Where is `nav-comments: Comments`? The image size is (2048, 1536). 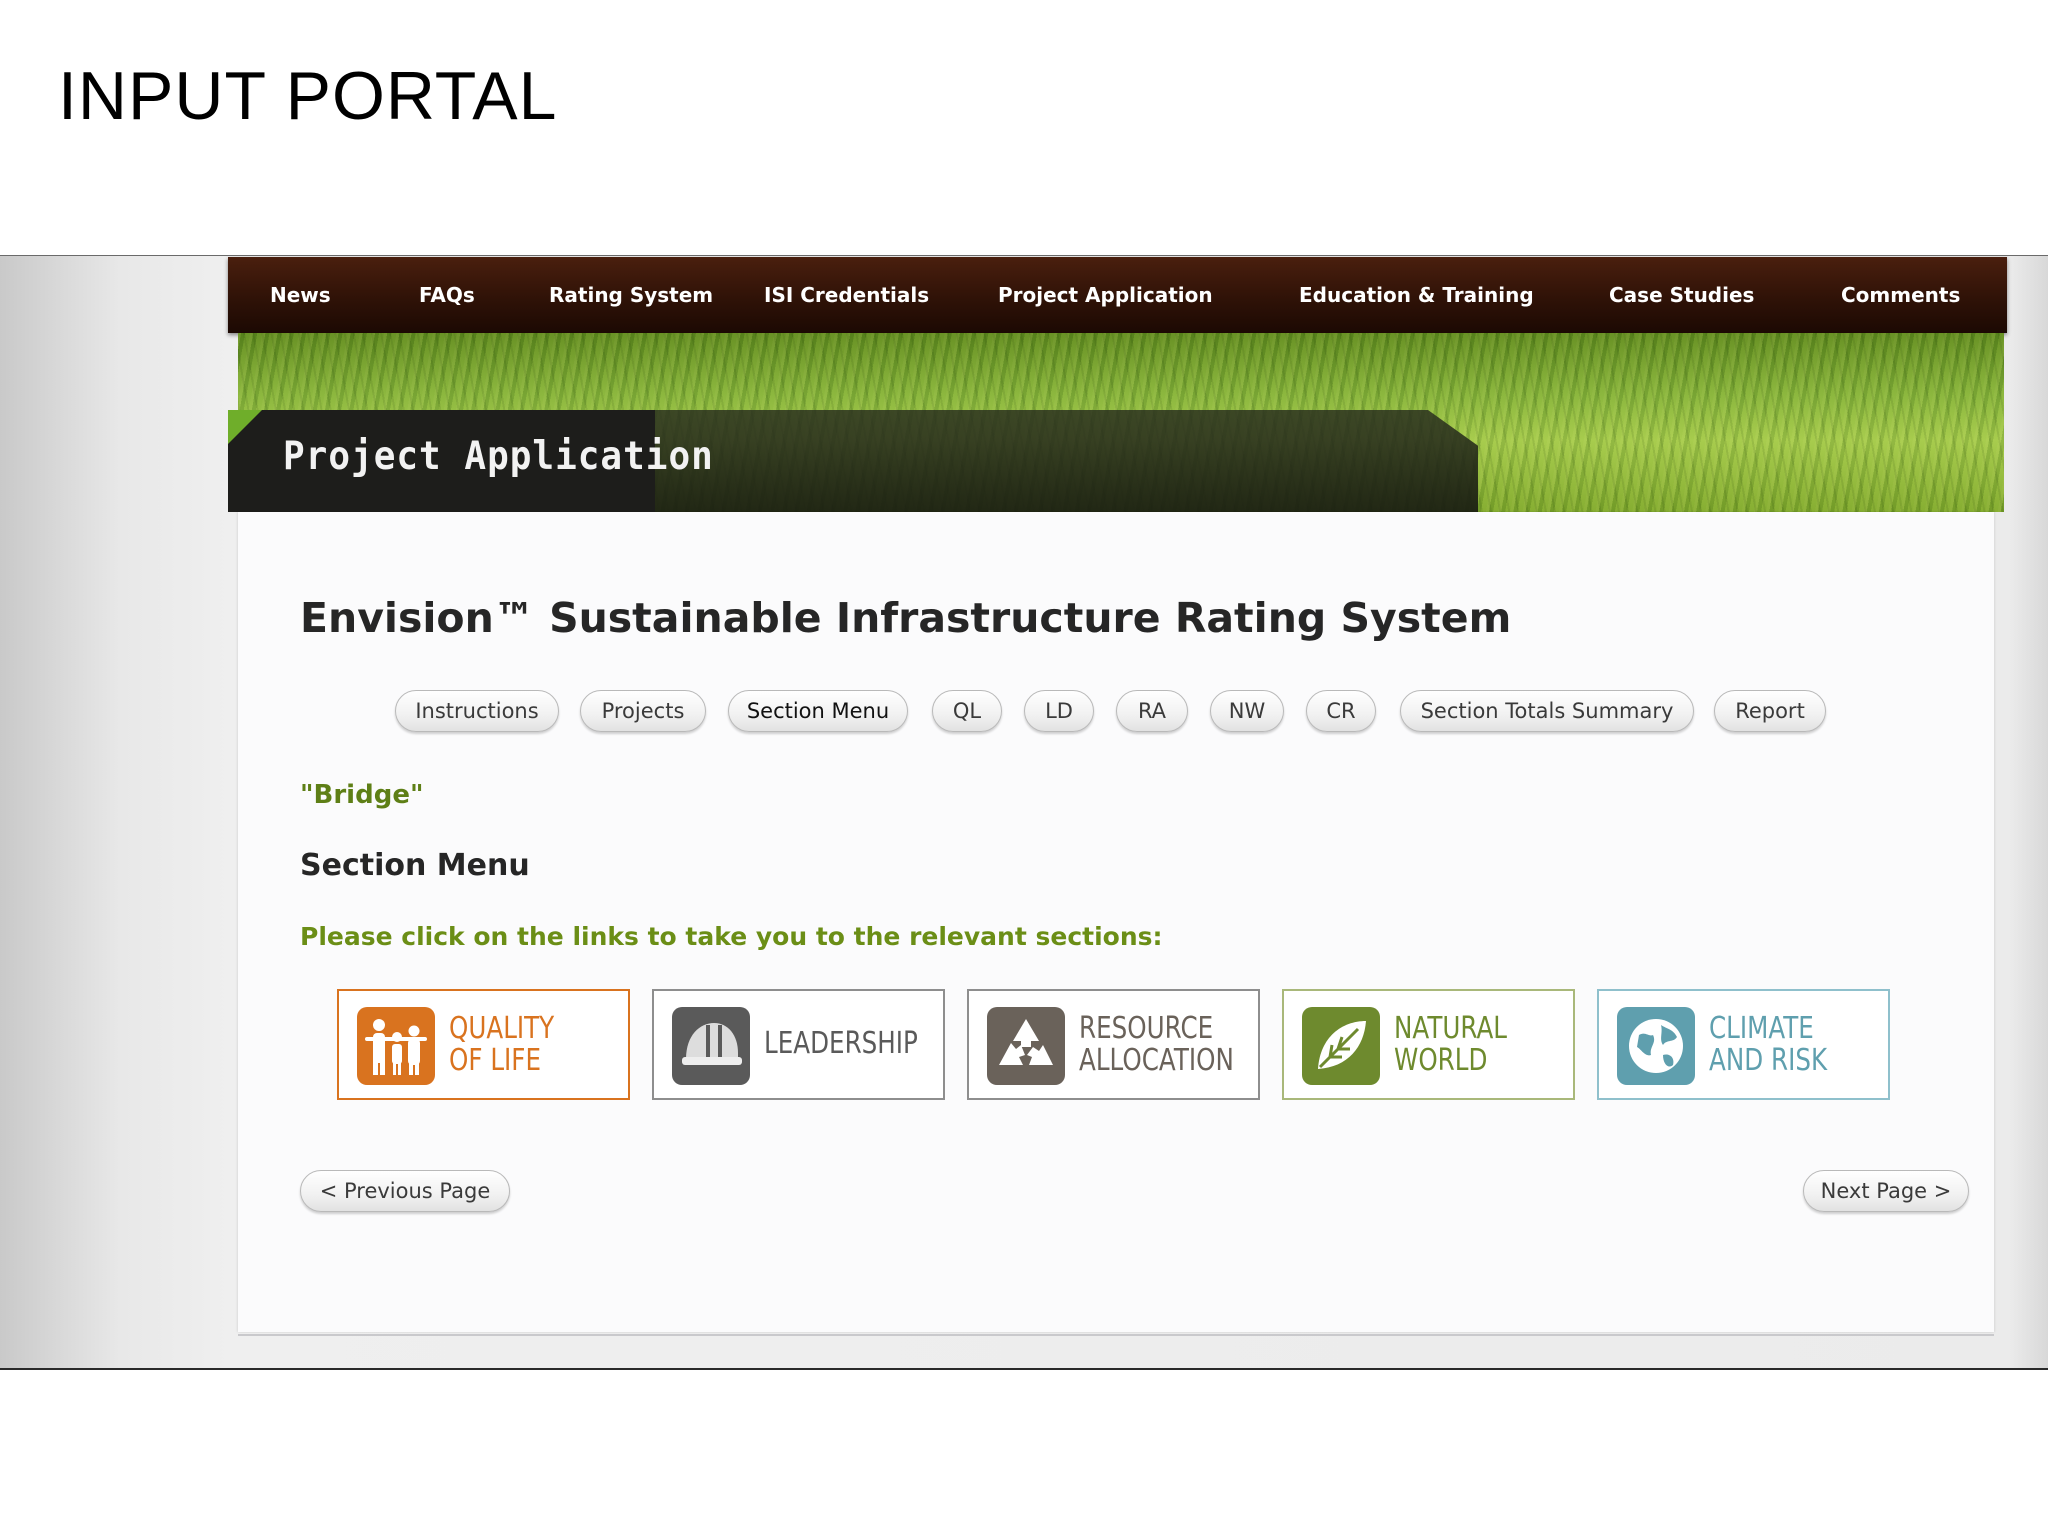 nav-comments: Comments is located at coordinates (1900, 295).